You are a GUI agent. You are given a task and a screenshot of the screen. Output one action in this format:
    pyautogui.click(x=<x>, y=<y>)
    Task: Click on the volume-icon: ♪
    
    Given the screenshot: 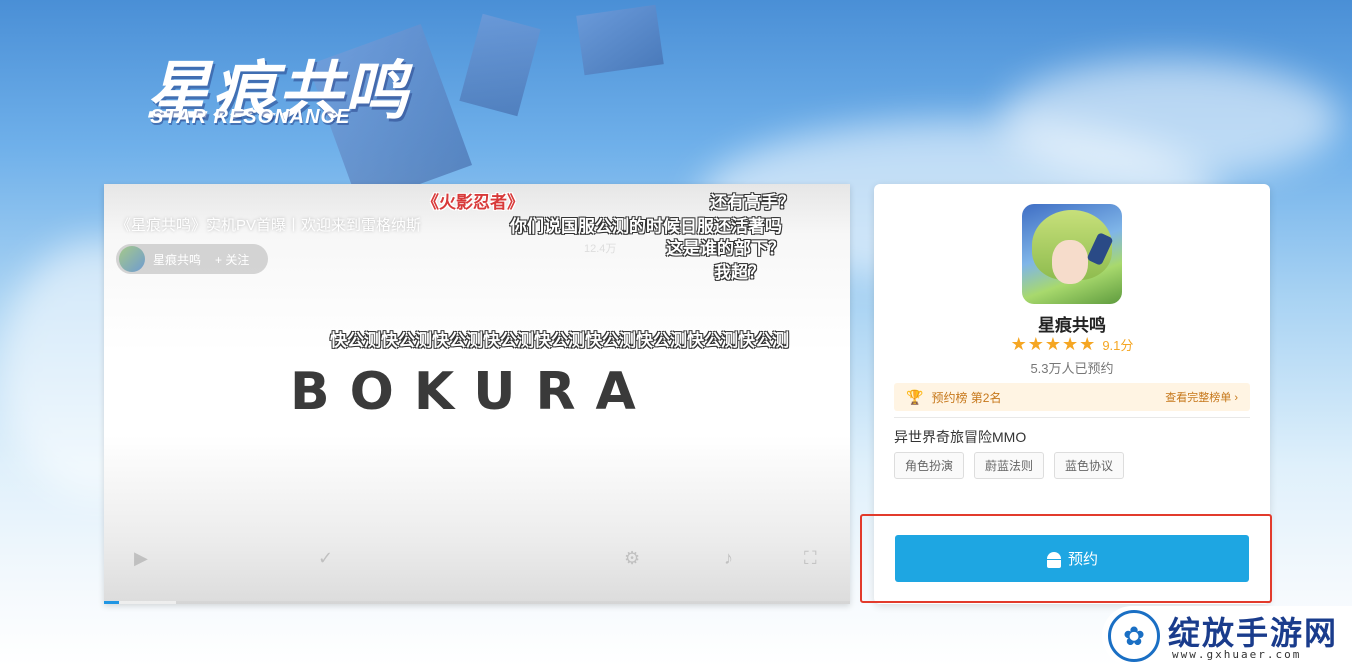 What is the action you would take?
    pyautogui.click(x=728, y=558)
    